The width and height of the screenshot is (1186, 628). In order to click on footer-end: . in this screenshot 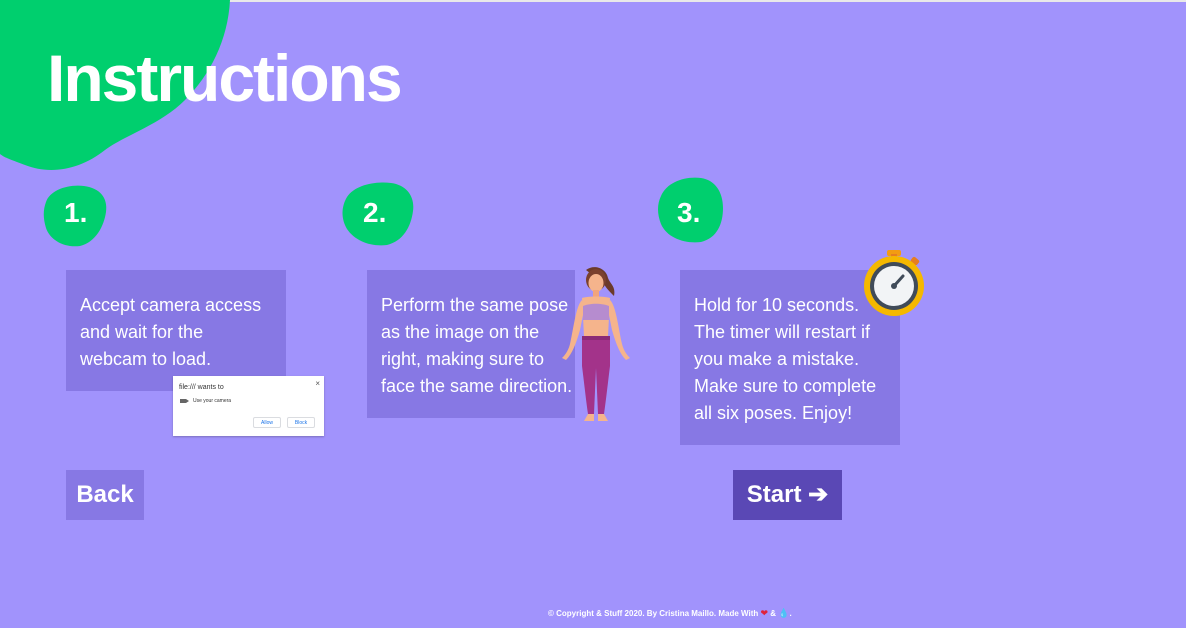, I will do `click(790, 613)`.